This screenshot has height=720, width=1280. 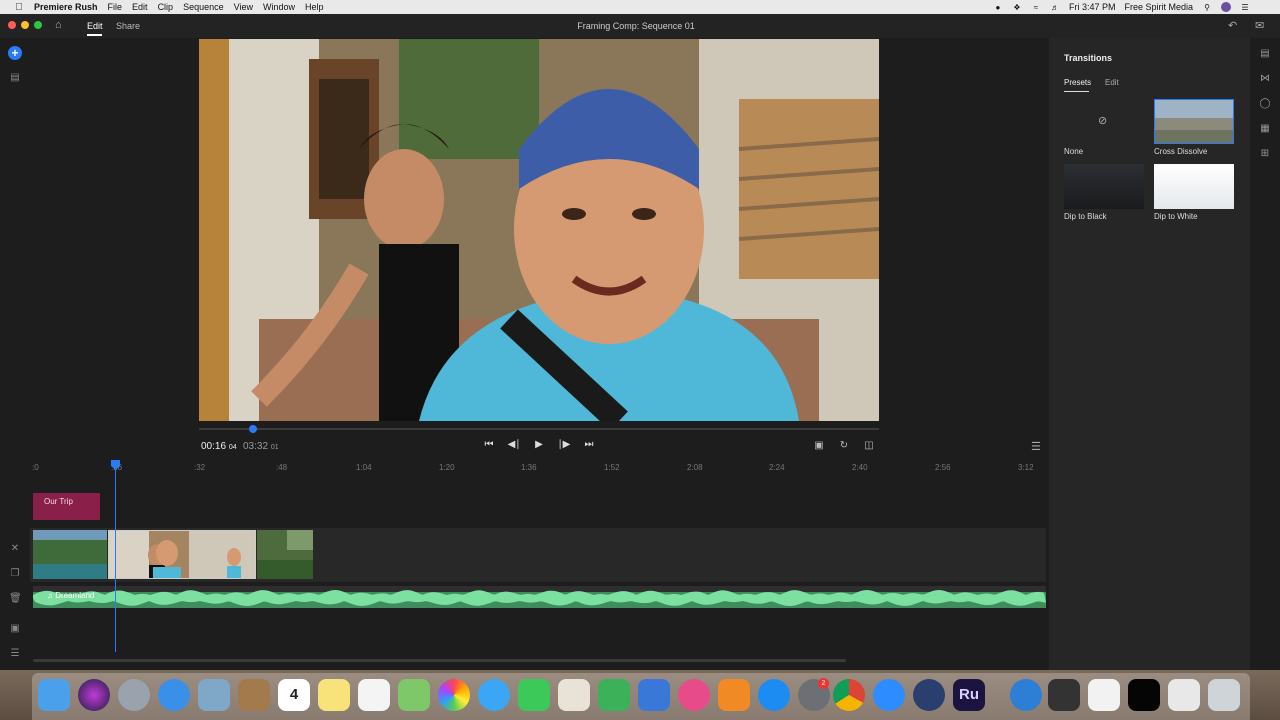 What do you see at coordinates (50, 595) in the screenshot?
I see `music-note-icon: ♫` at bounding box center [50, 595].